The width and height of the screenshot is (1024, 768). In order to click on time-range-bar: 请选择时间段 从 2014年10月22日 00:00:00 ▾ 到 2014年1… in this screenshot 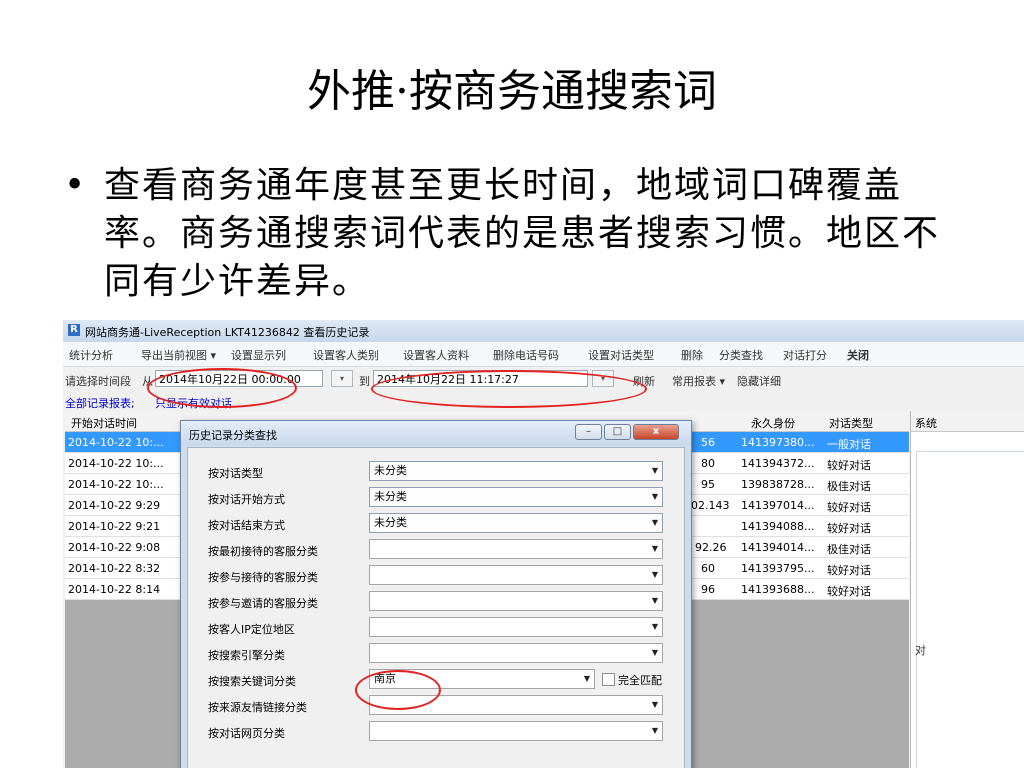, I will do `click(543, 379)`.